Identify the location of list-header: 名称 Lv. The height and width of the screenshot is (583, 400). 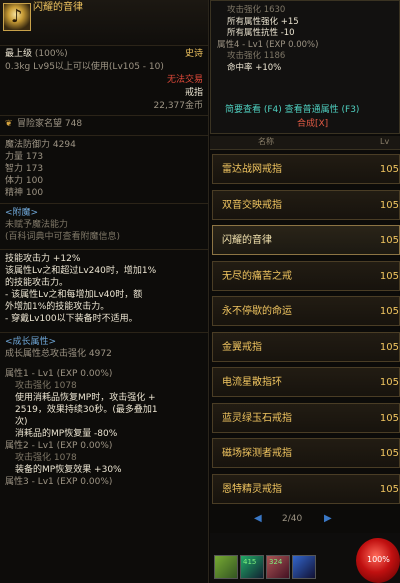
(305, 143).